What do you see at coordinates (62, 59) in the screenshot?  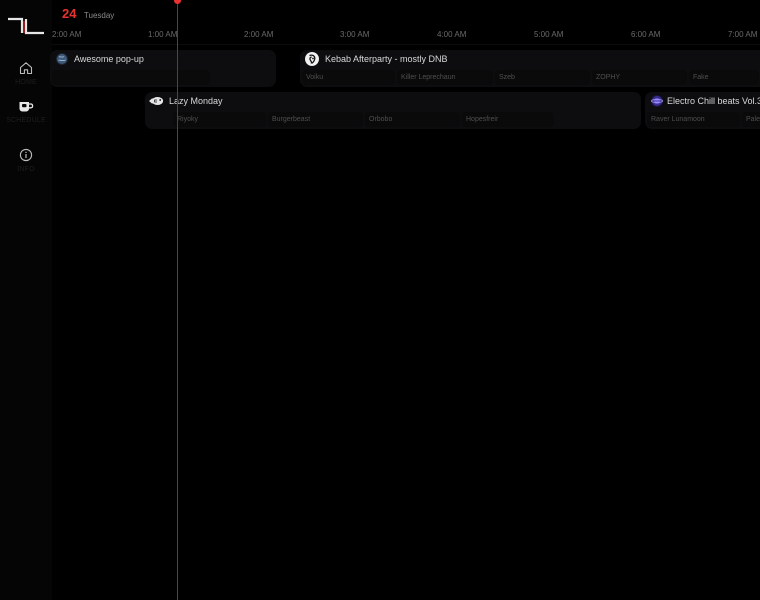 I see `globe-icon` at bounding box center [62, 59].